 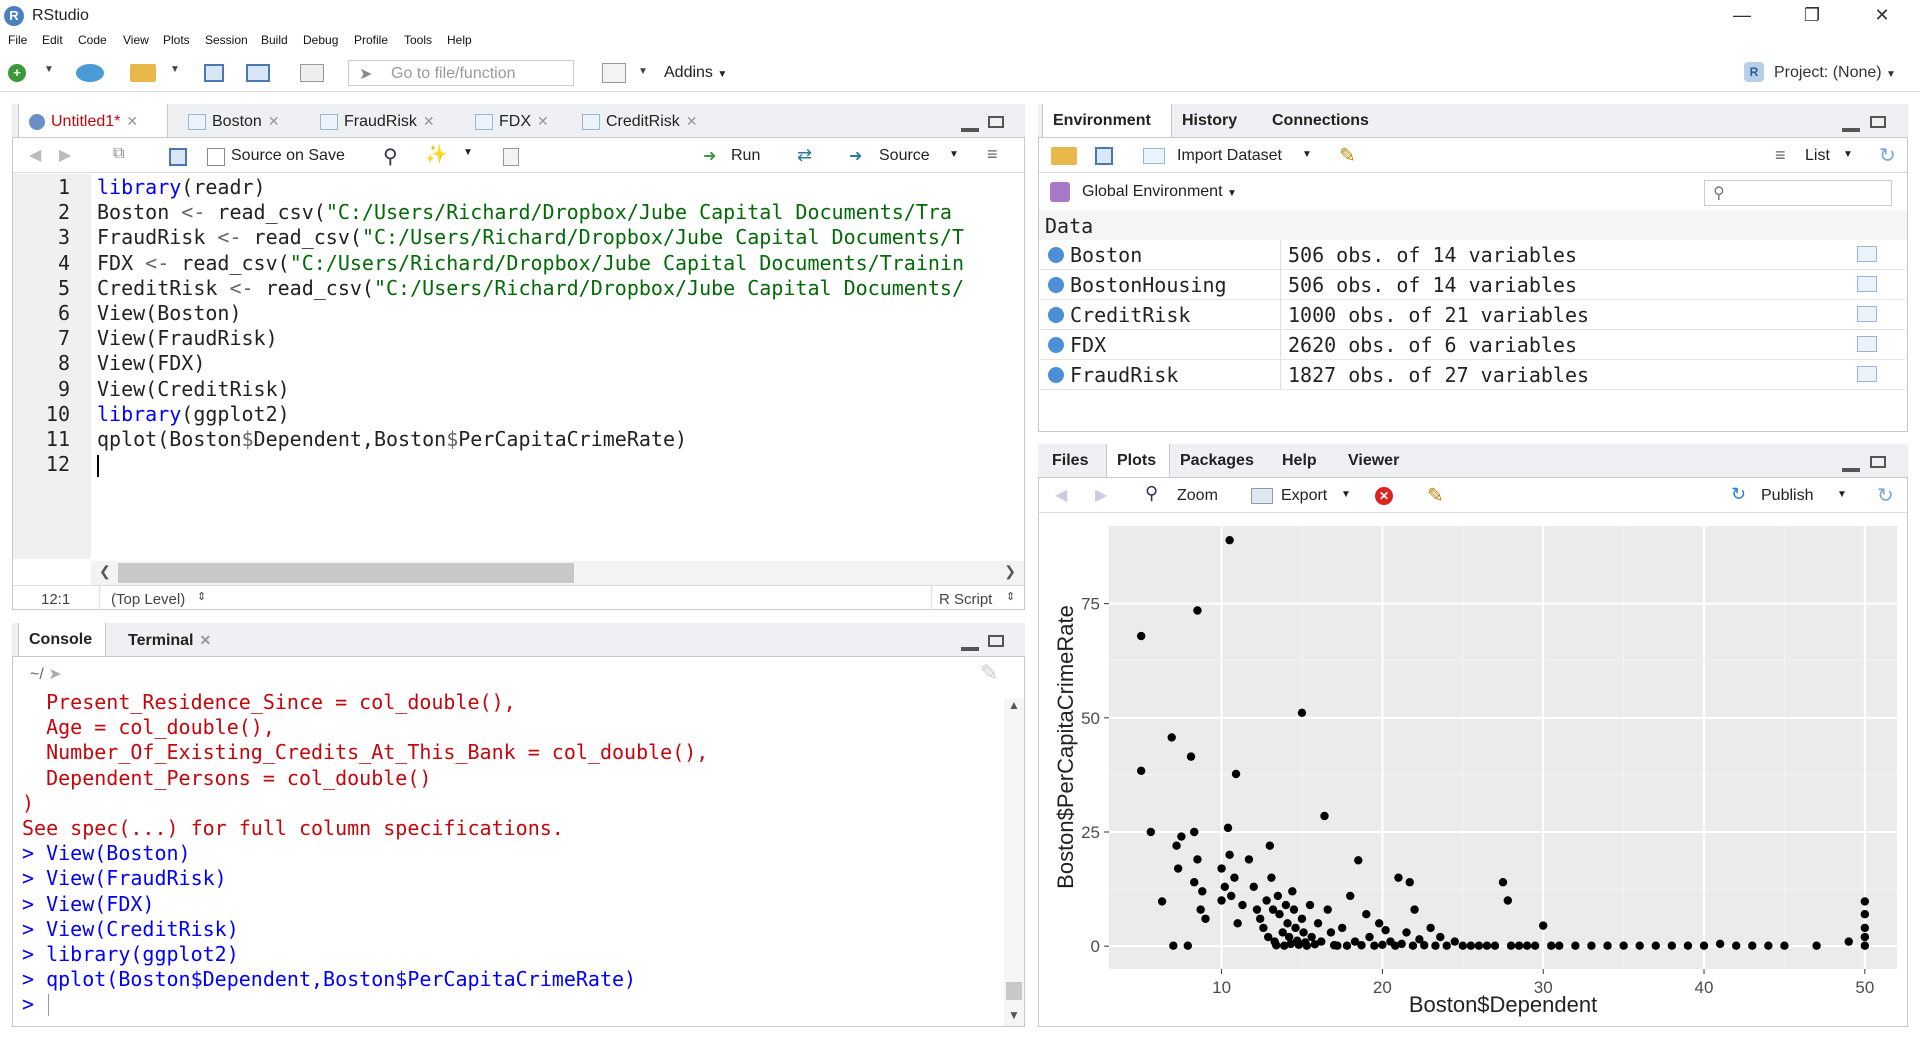 I want to click on document-outline-icon: ≡, so click(x=992, y=154).